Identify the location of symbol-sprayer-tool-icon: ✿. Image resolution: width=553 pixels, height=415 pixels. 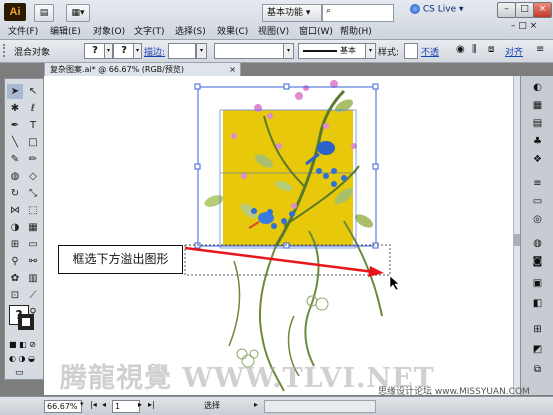
(15, 278).